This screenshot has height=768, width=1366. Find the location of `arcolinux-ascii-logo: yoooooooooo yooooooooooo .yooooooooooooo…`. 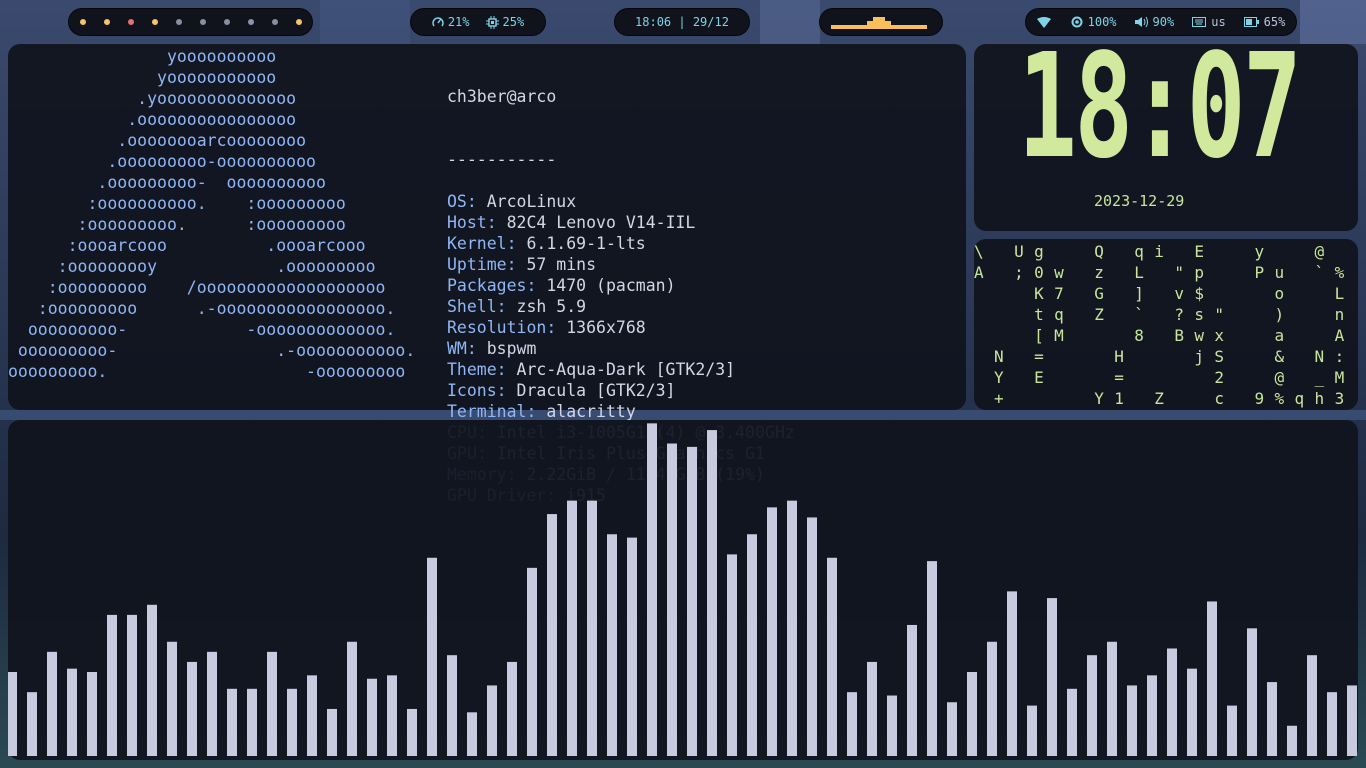

arcolinux-ascii-logo: yoooooooooo yooooooooooo .yooooooooooooo… is located at coordinates (211, 214).